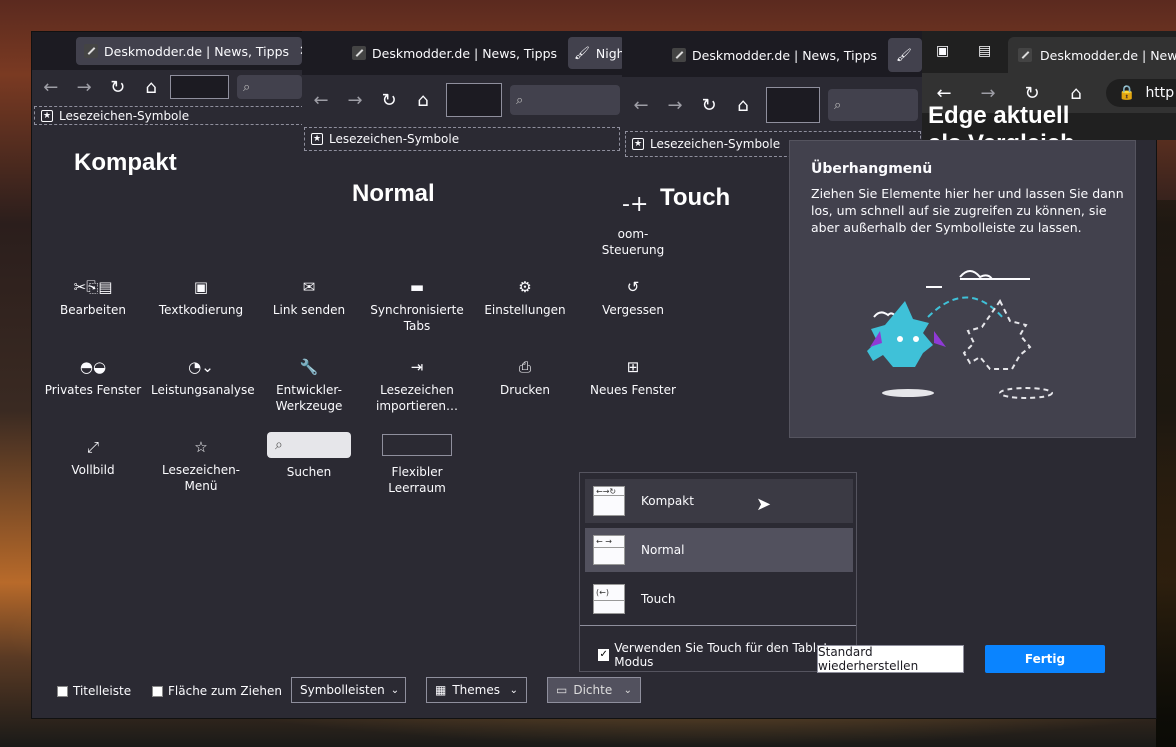 Image resolution: width=1176 pixels, height=747 pixels. What do you see at coordinates (1045, 659) in the screenshot?
I see `done-button: Fertig` at bounding box center [1045, 659].